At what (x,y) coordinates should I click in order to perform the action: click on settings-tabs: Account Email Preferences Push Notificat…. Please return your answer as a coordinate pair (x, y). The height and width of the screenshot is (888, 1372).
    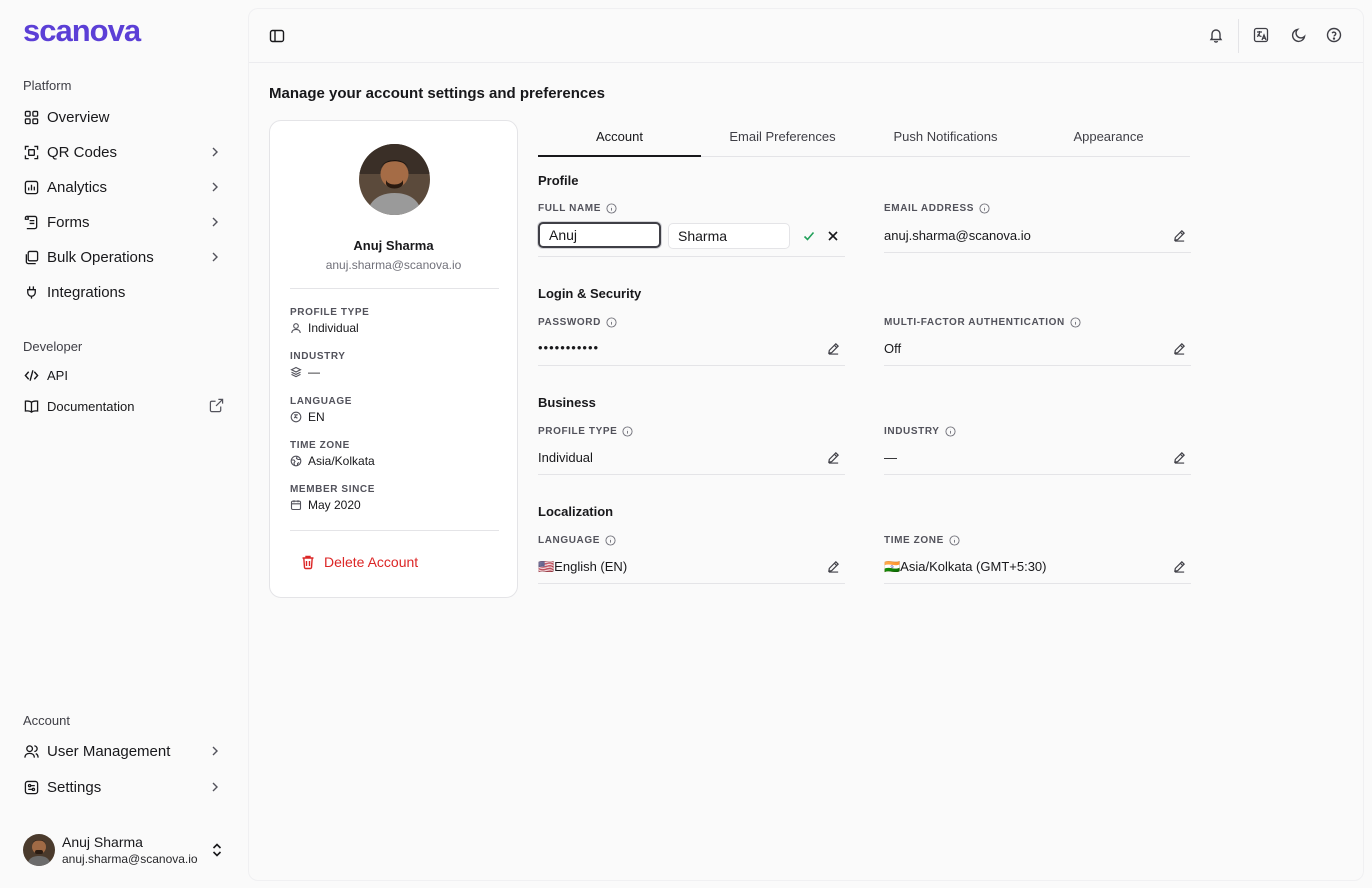
    Looking at the image, I should click on (864, 140).